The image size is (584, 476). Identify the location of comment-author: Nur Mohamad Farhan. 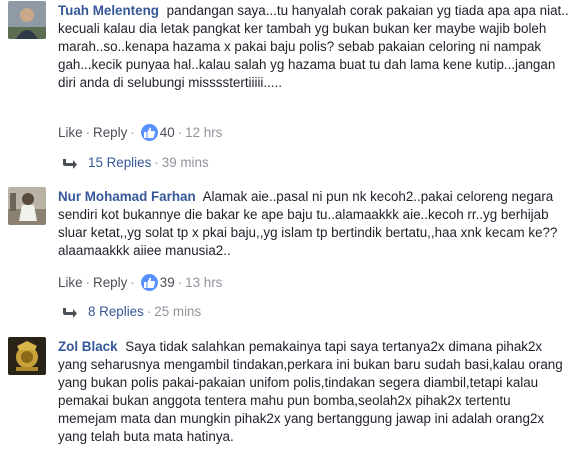
(127, 196).